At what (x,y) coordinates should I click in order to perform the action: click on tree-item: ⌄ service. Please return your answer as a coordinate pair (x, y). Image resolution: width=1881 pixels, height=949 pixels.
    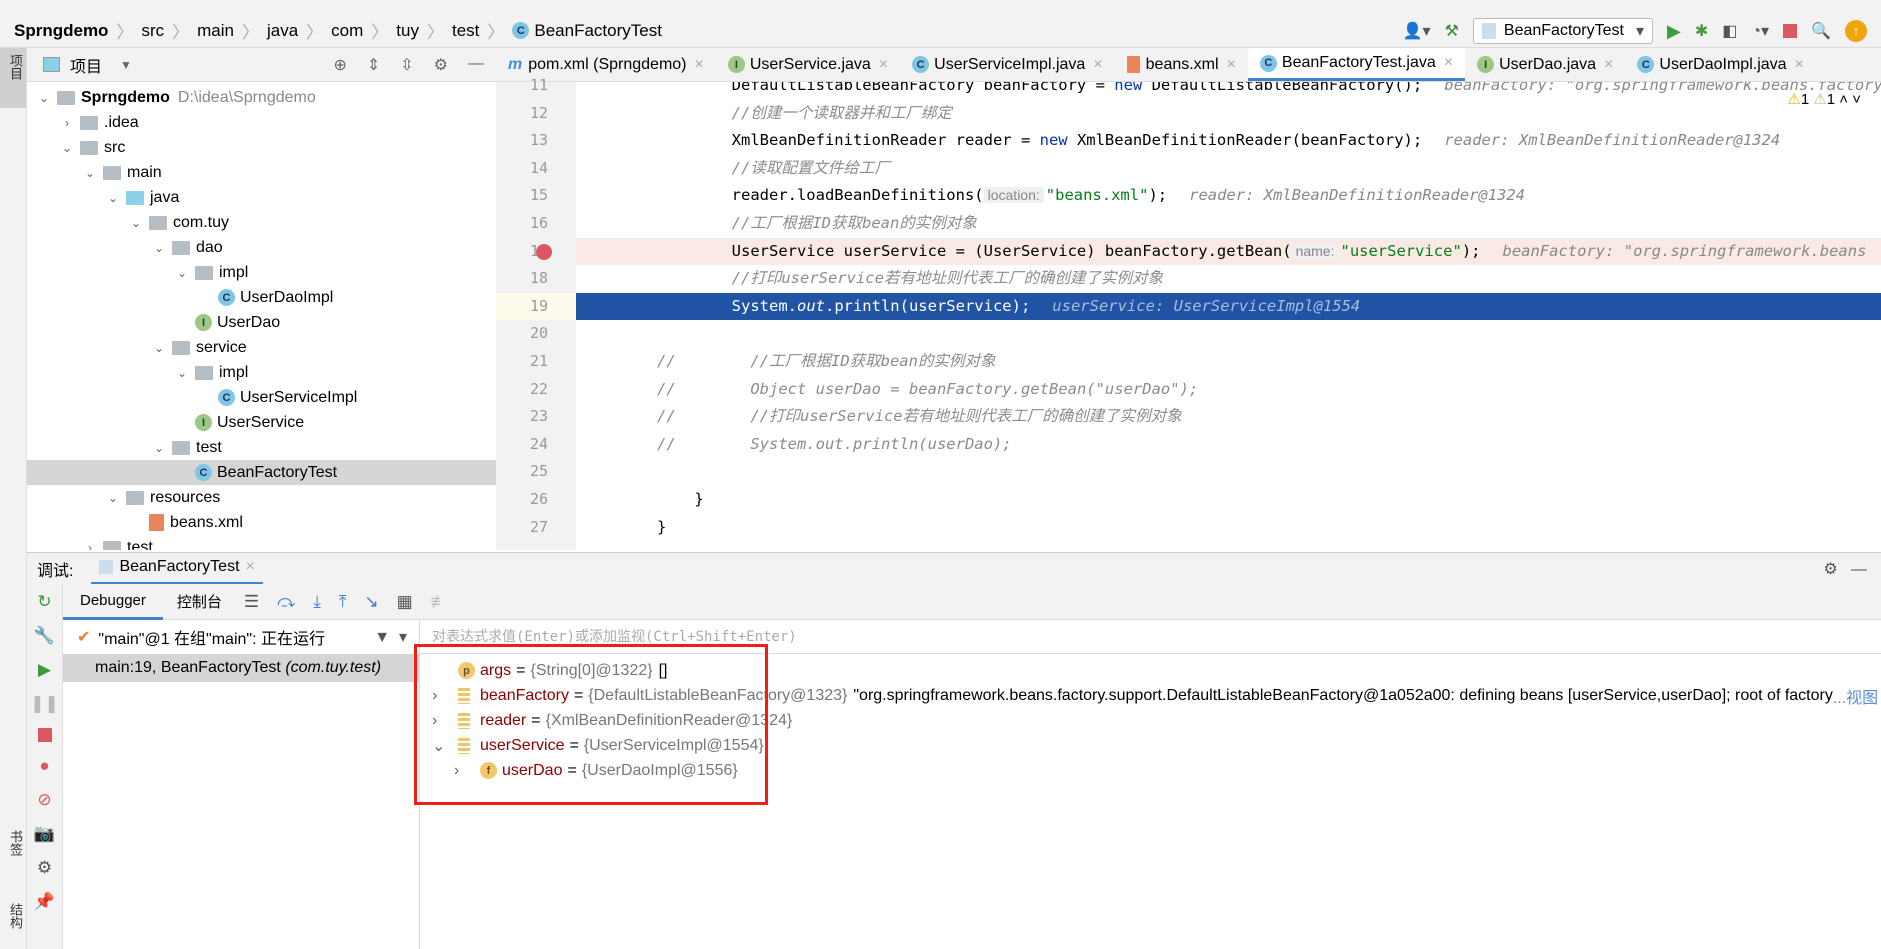
    Looking at the image, I should click on (261, 347).